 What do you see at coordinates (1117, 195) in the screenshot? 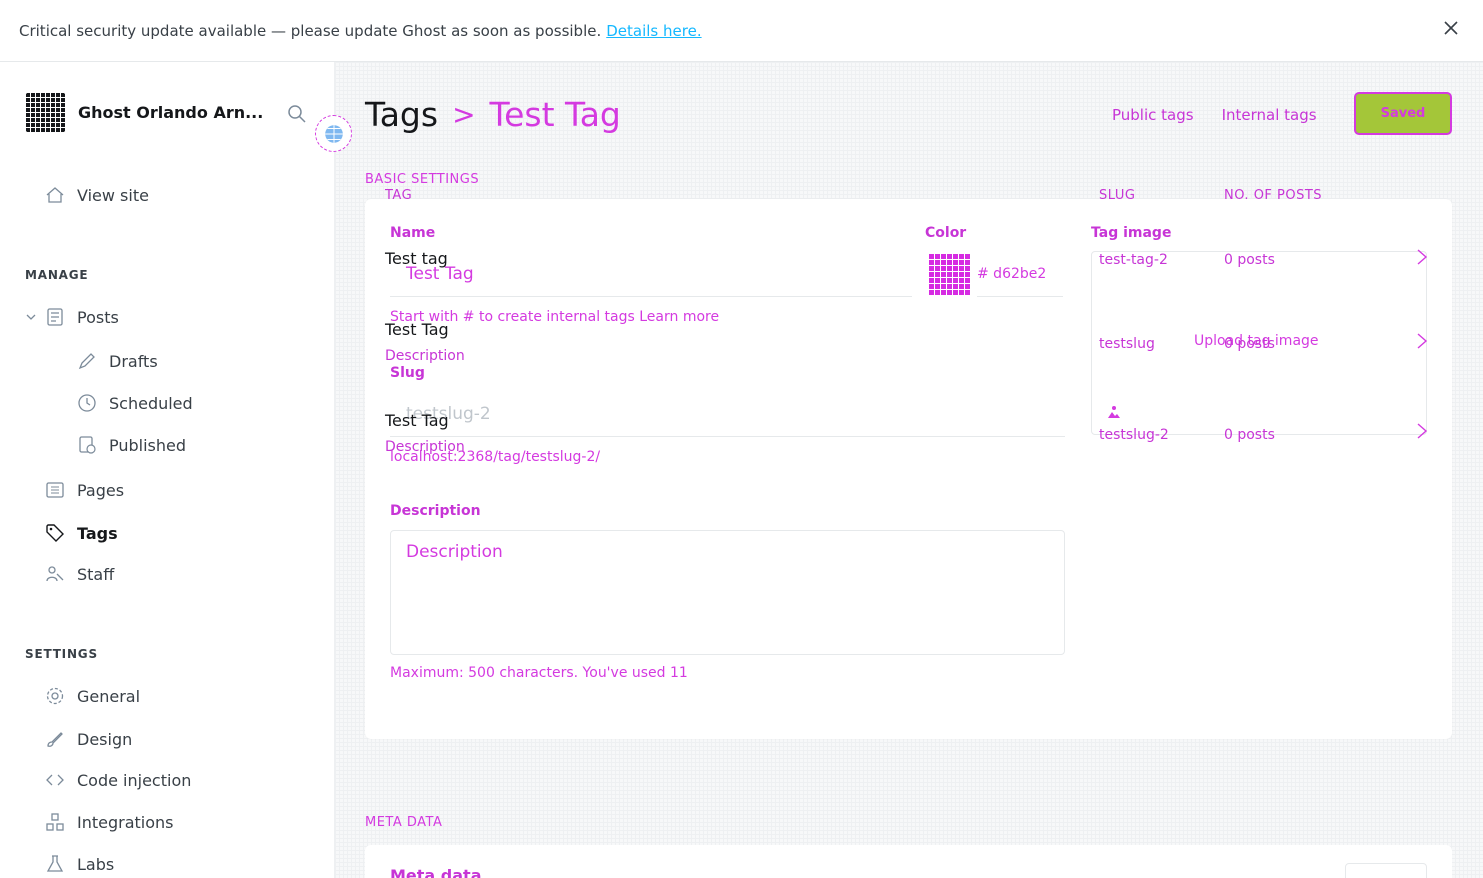
I see `column-header-slug: SLUG` at bounding box center [1117, 195].